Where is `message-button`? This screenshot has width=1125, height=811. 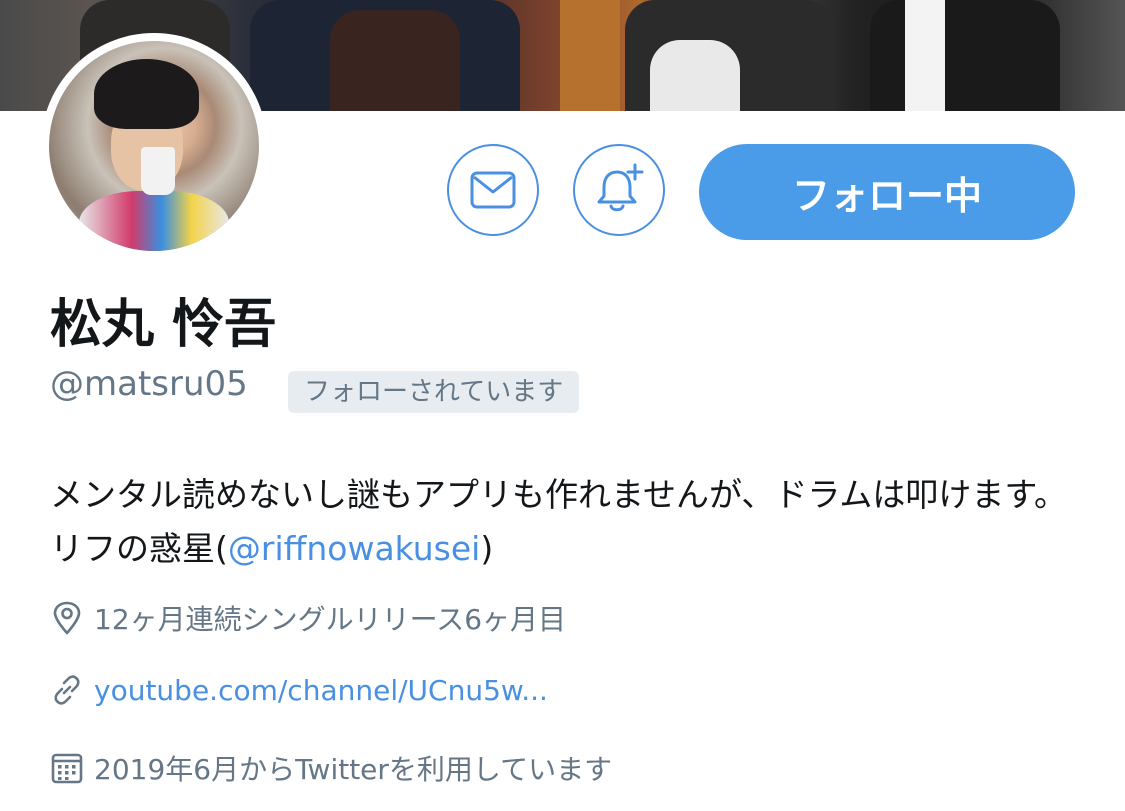 message-button is located at coordinates (493, 190).